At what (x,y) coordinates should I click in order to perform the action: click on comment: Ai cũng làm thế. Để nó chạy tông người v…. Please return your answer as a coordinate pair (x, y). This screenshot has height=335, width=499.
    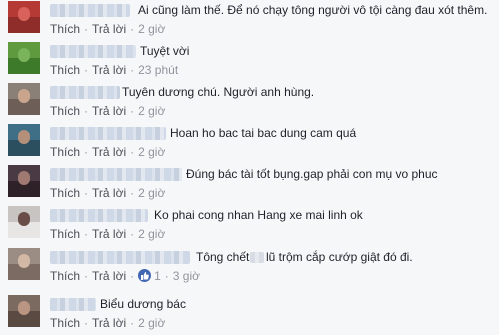
    Looking at the image, I should click on (249, 20).